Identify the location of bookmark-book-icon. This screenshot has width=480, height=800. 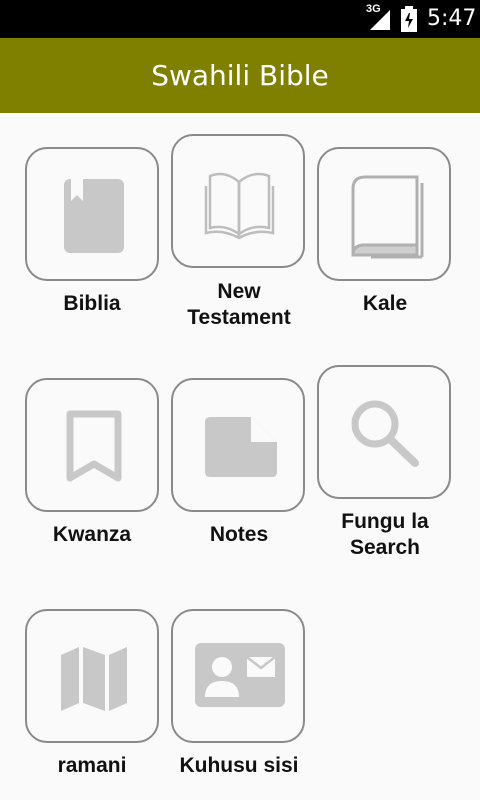
(94, 216).